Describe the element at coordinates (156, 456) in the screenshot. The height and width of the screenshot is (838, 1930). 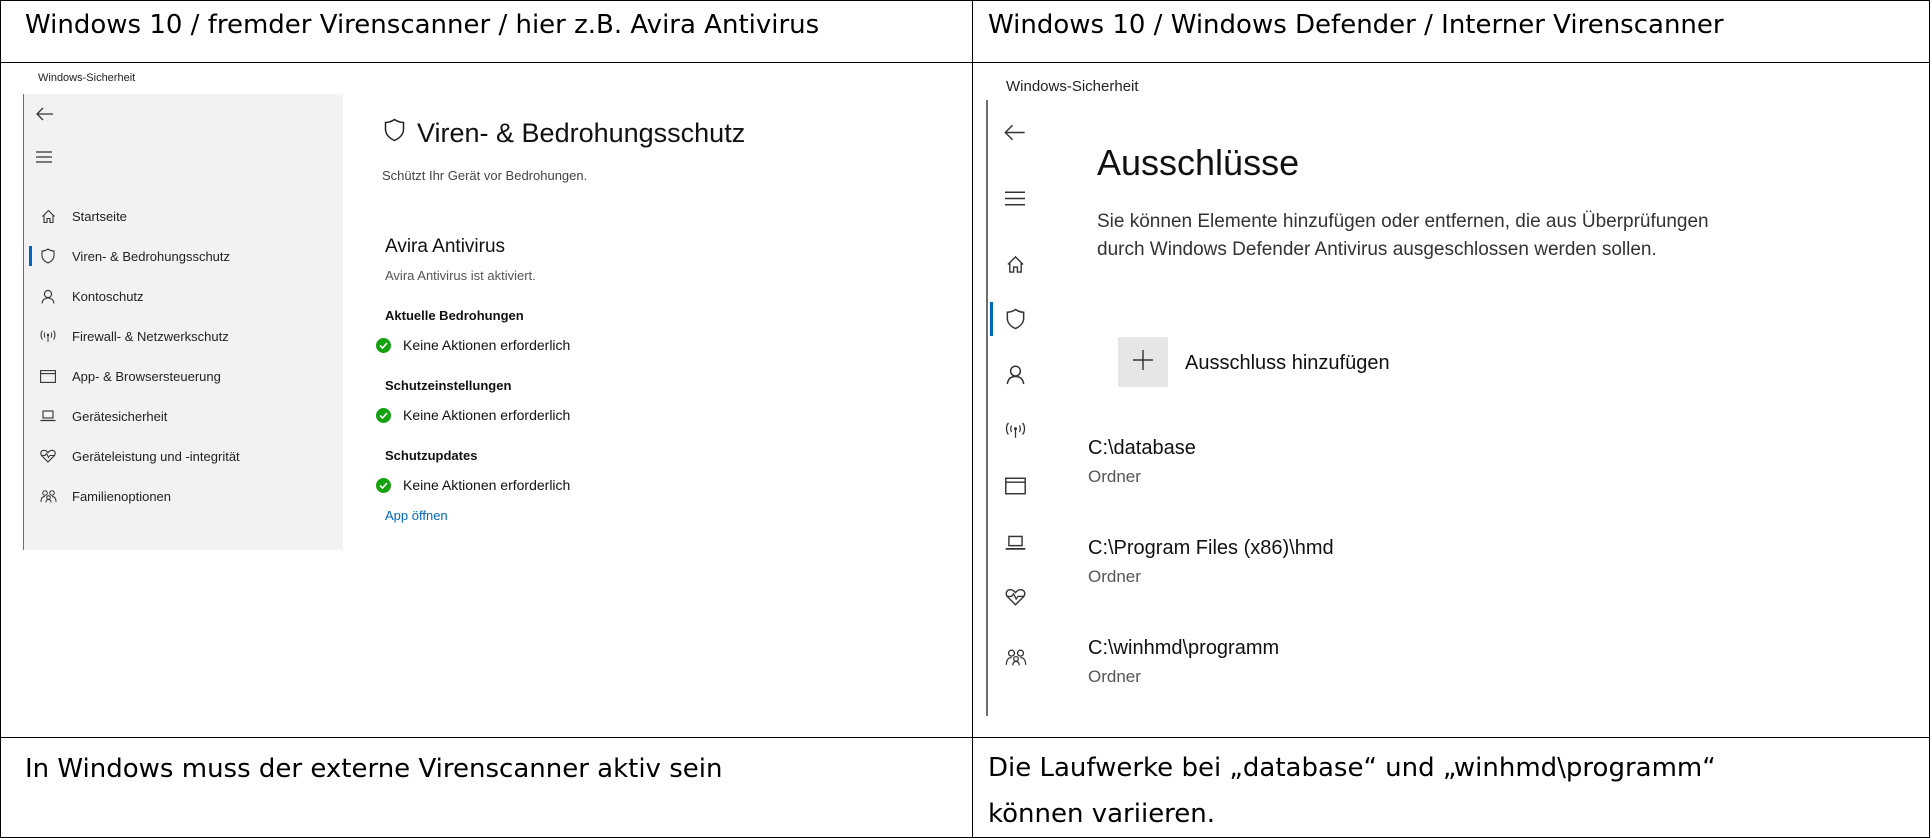
I see `sidebar-item-label: Geräteleistung und -integrität` at that location.